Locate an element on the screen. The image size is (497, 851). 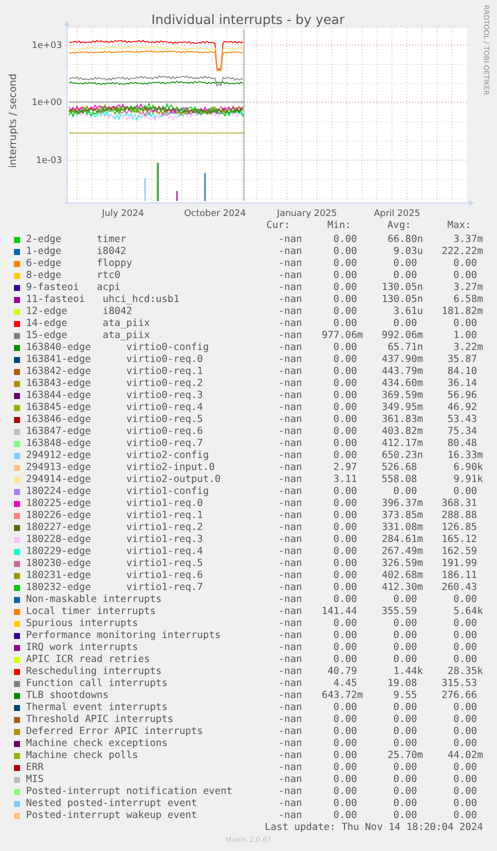
max-value: 9.91k is located at coordinates (467, 480).